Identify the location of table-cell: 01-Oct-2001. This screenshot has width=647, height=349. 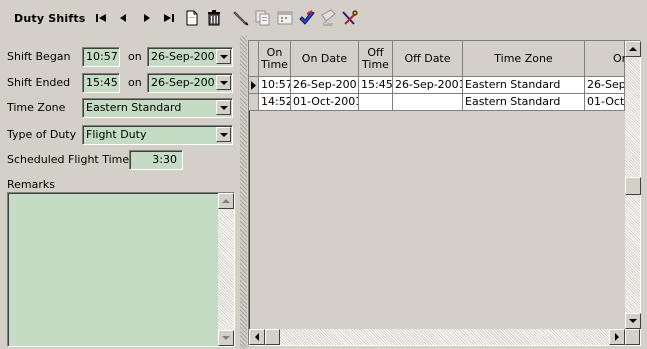
(325, 102).